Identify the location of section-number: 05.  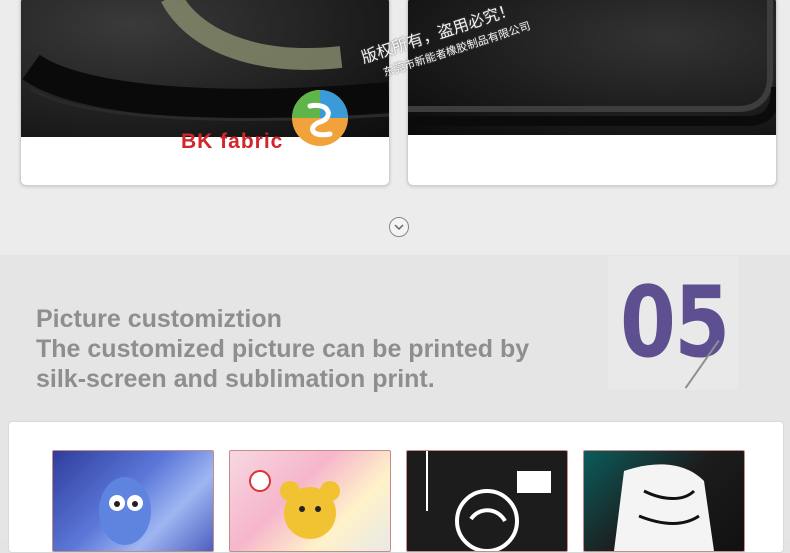
(675, 323).